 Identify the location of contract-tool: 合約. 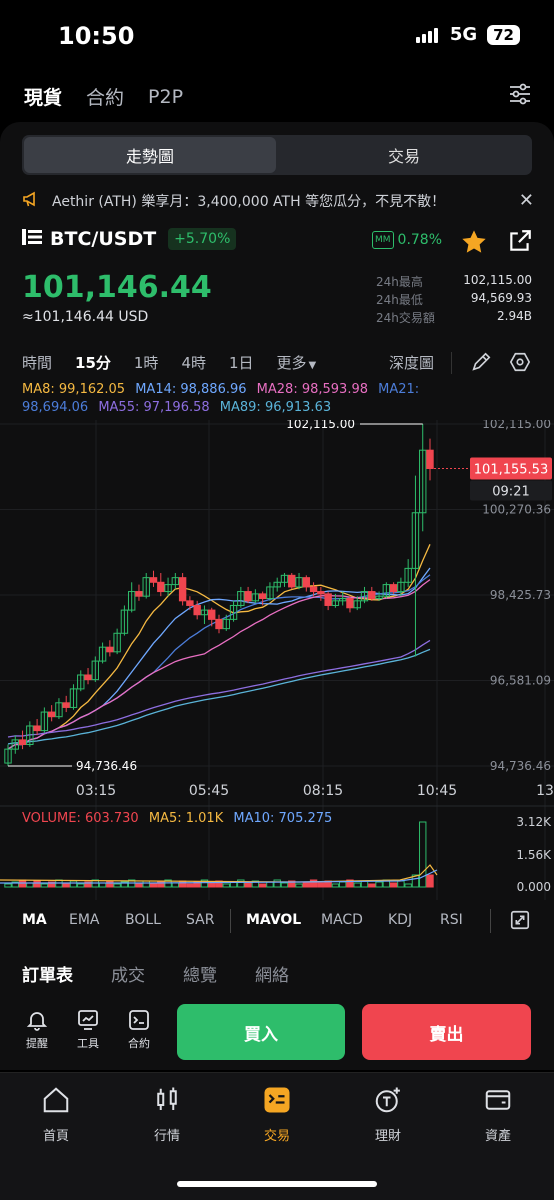
(139, 1029).